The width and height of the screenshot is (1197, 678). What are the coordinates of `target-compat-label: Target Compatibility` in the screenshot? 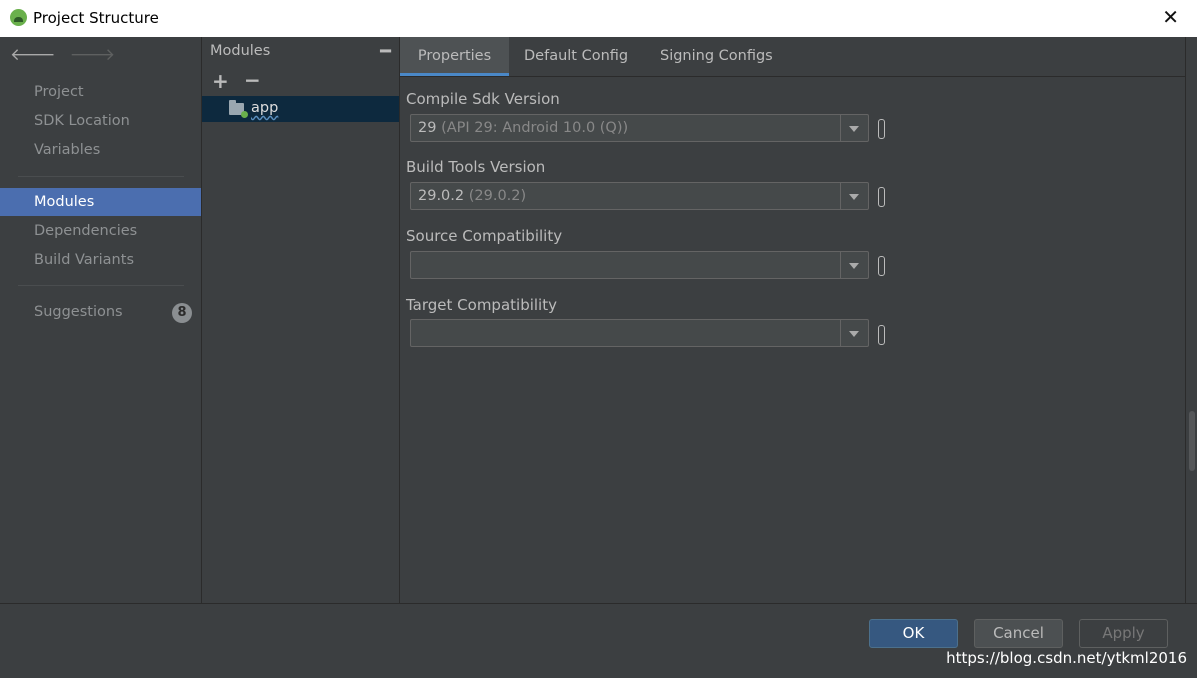 It's located at (481, 305).